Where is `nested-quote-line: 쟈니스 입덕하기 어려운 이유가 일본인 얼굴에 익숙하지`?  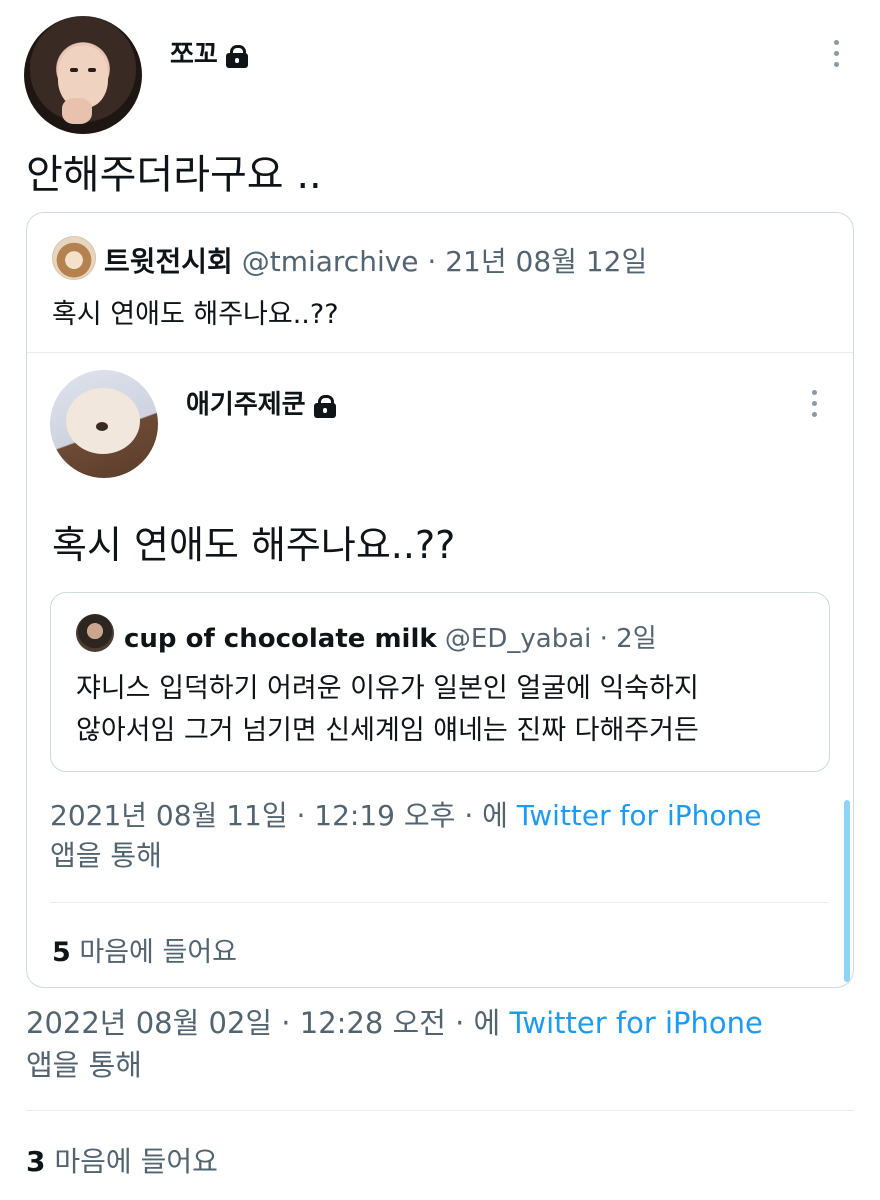
nested-quote-line: 쟈니스 입덕하기 어려운 이유가 일본인 얼굴에 익숙하지 is located at coordinates (387, 688).